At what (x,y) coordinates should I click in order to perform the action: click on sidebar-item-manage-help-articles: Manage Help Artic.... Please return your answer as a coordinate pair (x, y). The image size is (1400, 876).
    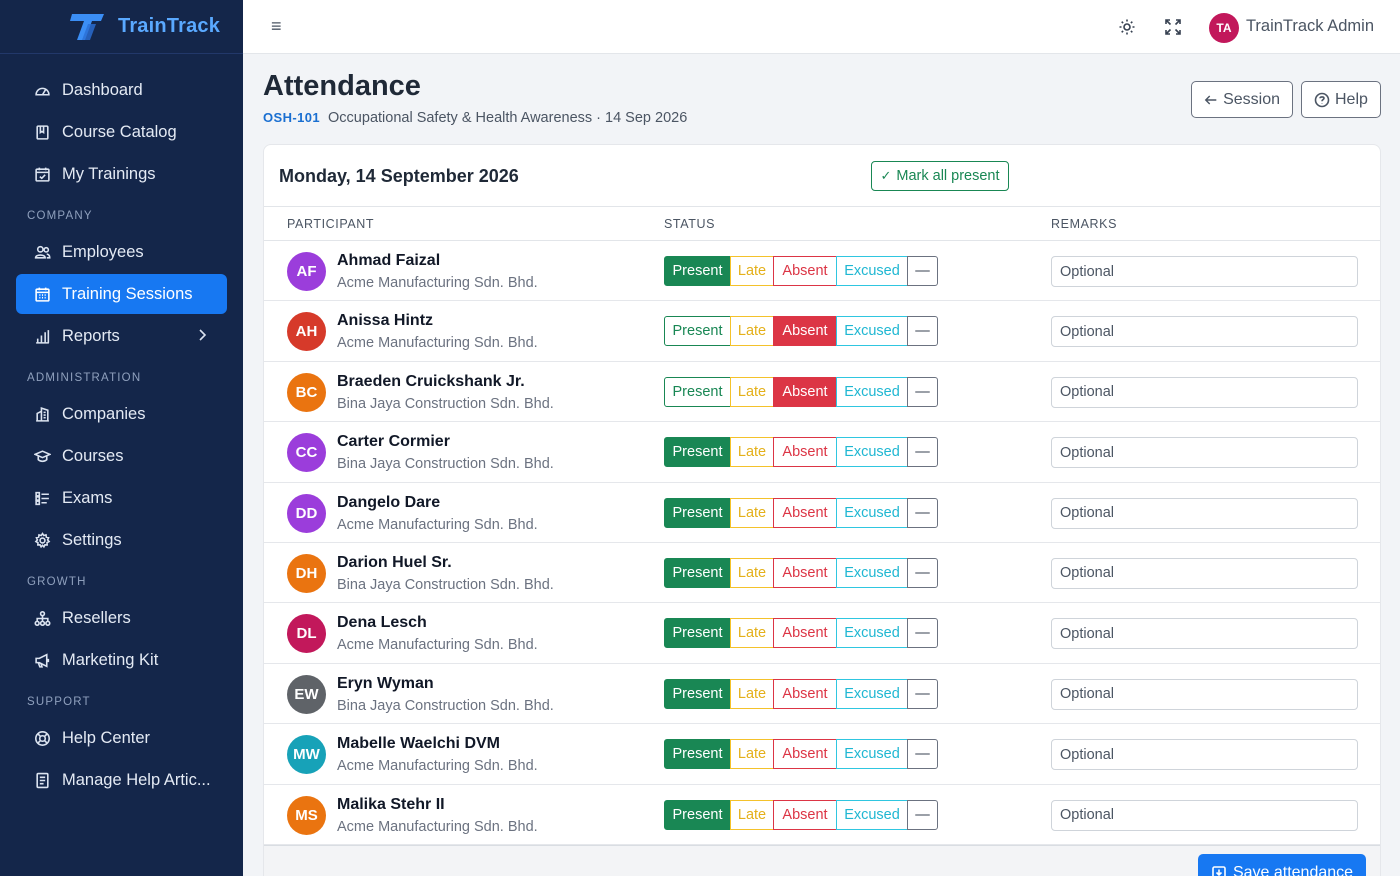
    Looking at the image, I should click on (121, 780).